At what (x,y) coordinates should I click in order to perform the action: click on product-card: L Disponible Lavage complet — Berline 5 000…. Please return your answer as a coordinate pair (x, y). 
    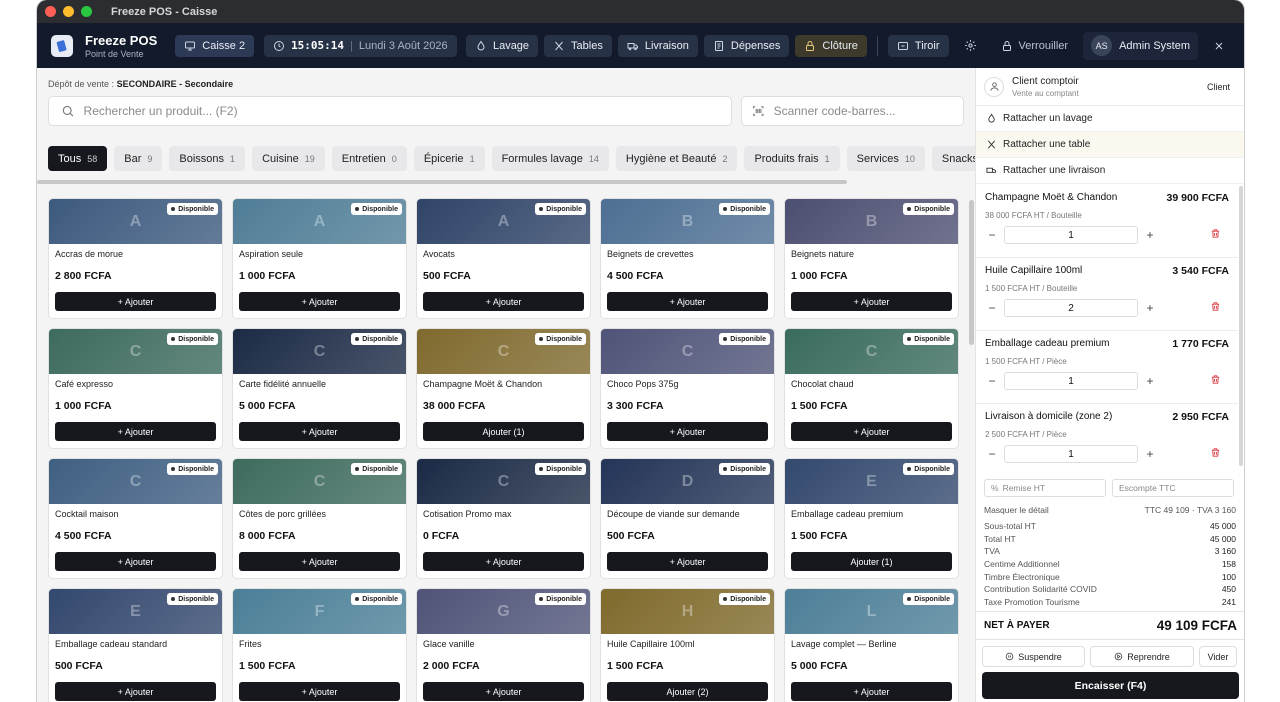
    Looking at the image, I should click on (871, 645).